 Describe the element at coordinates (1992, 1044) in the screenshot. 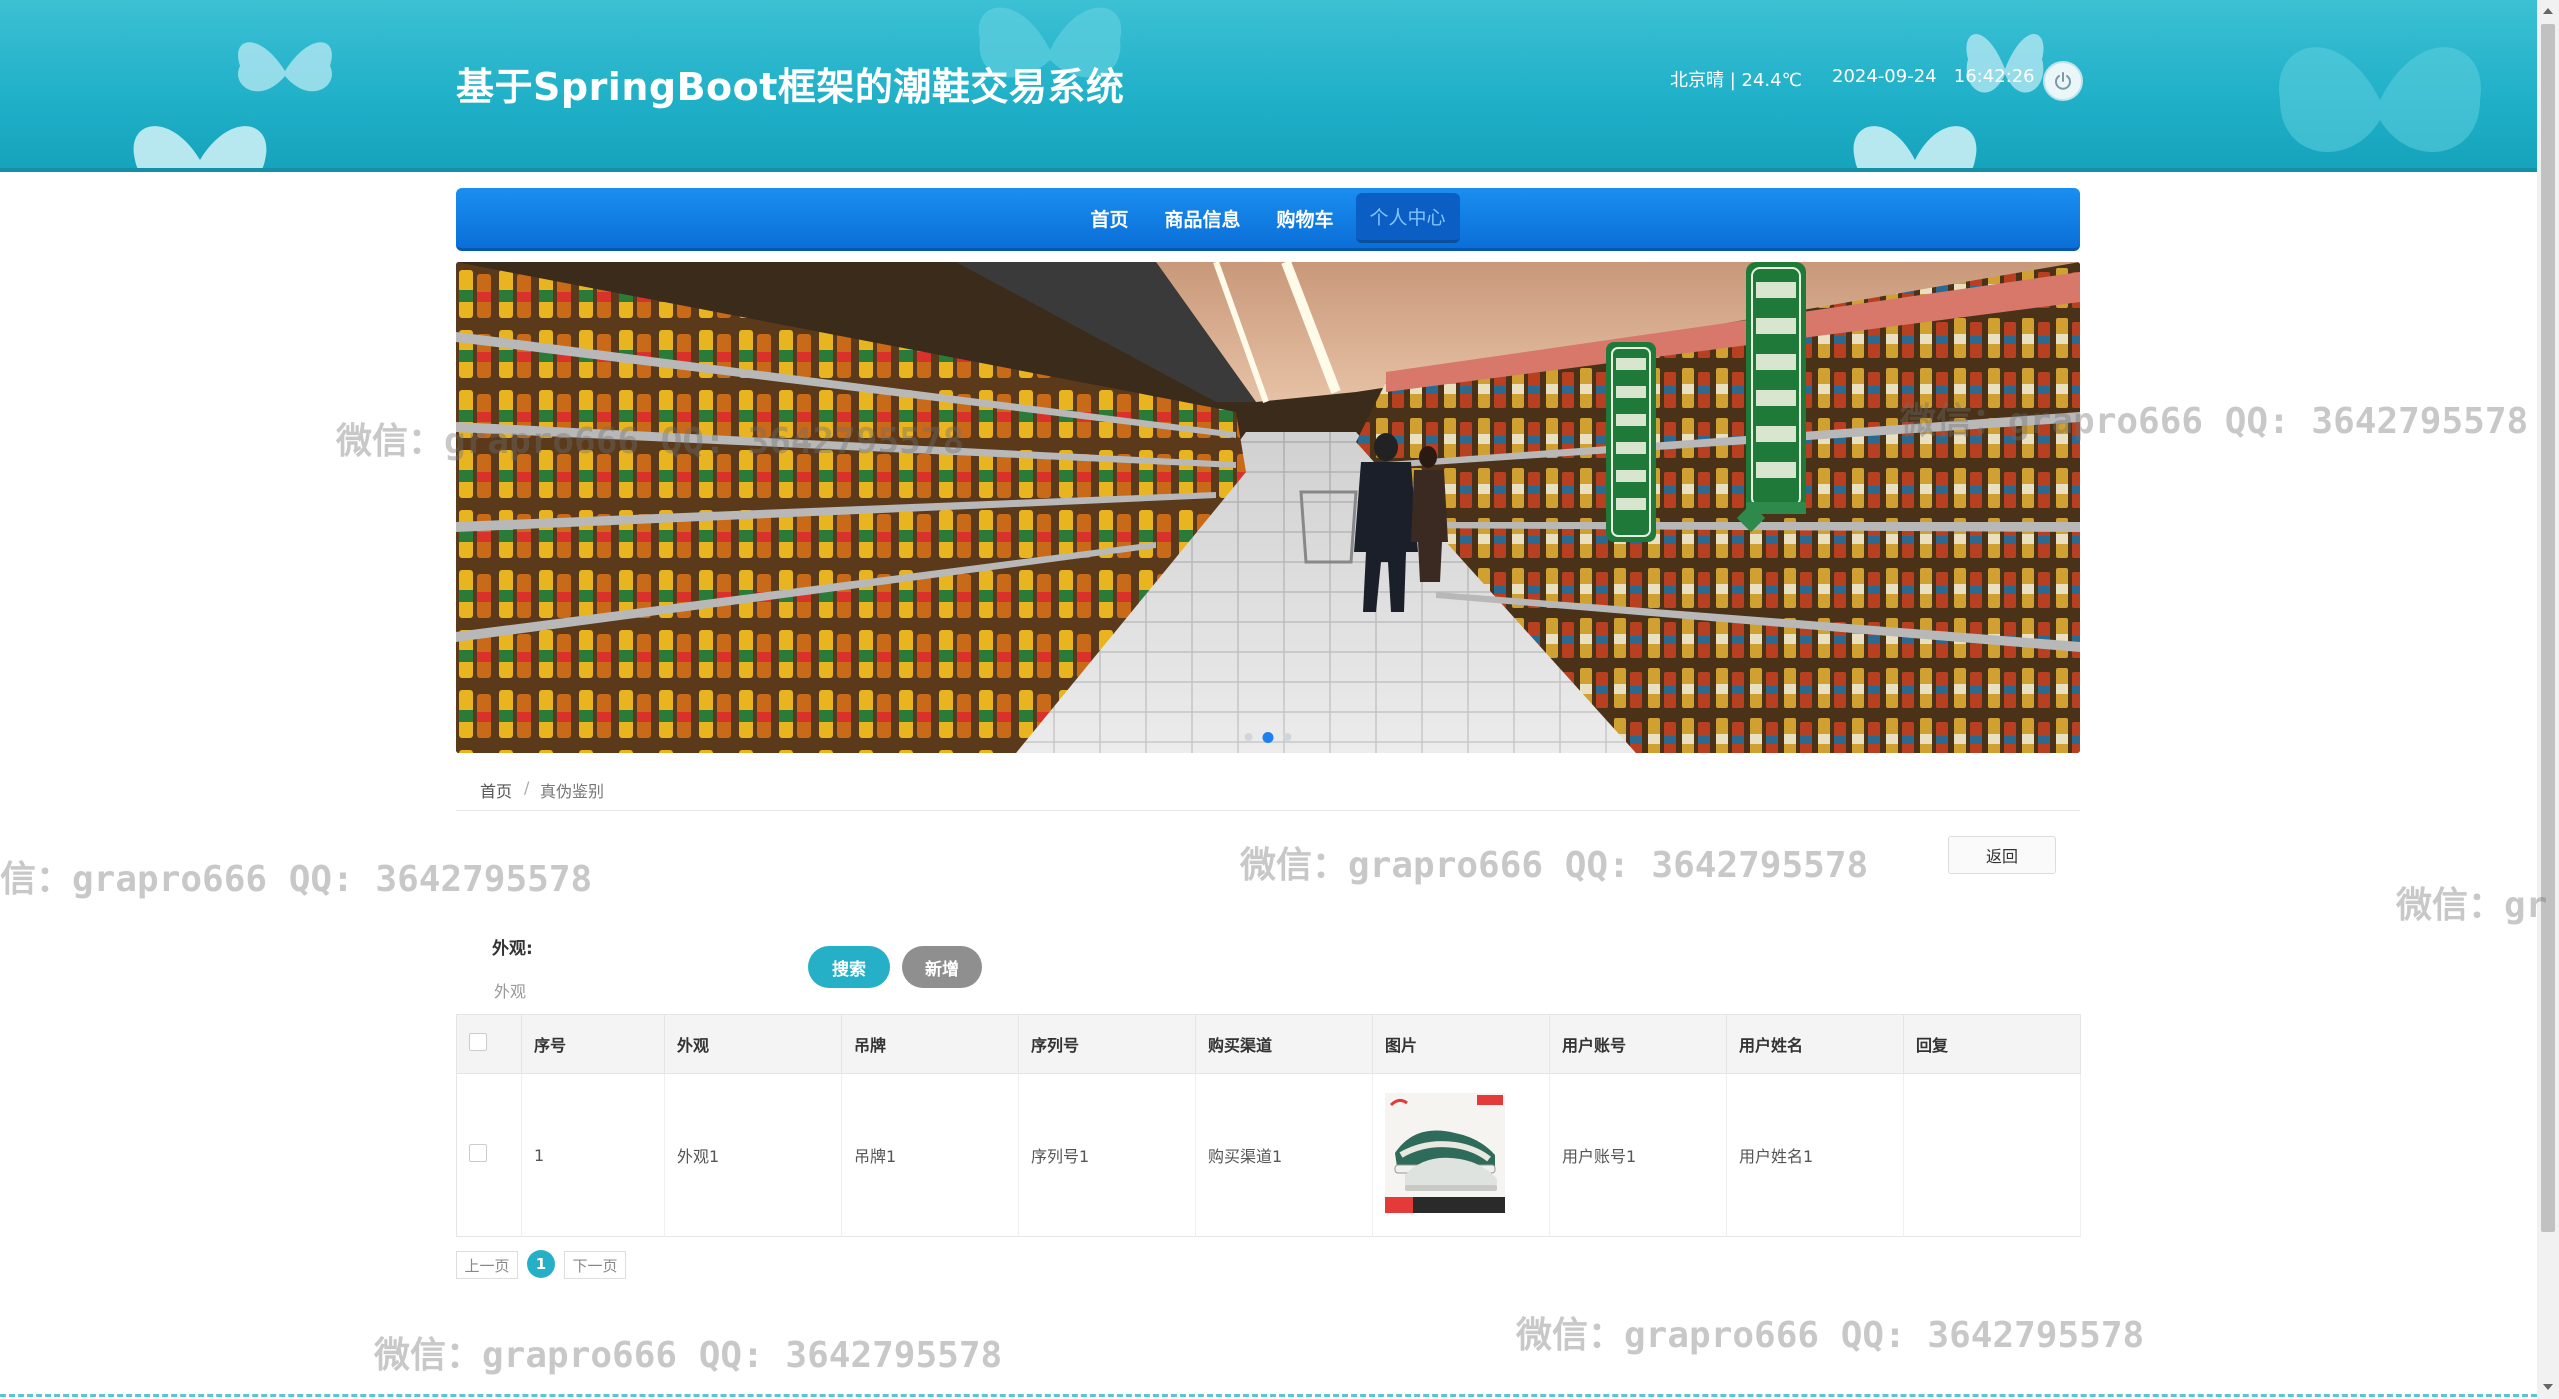

I see `column-header: 回复` at that location.